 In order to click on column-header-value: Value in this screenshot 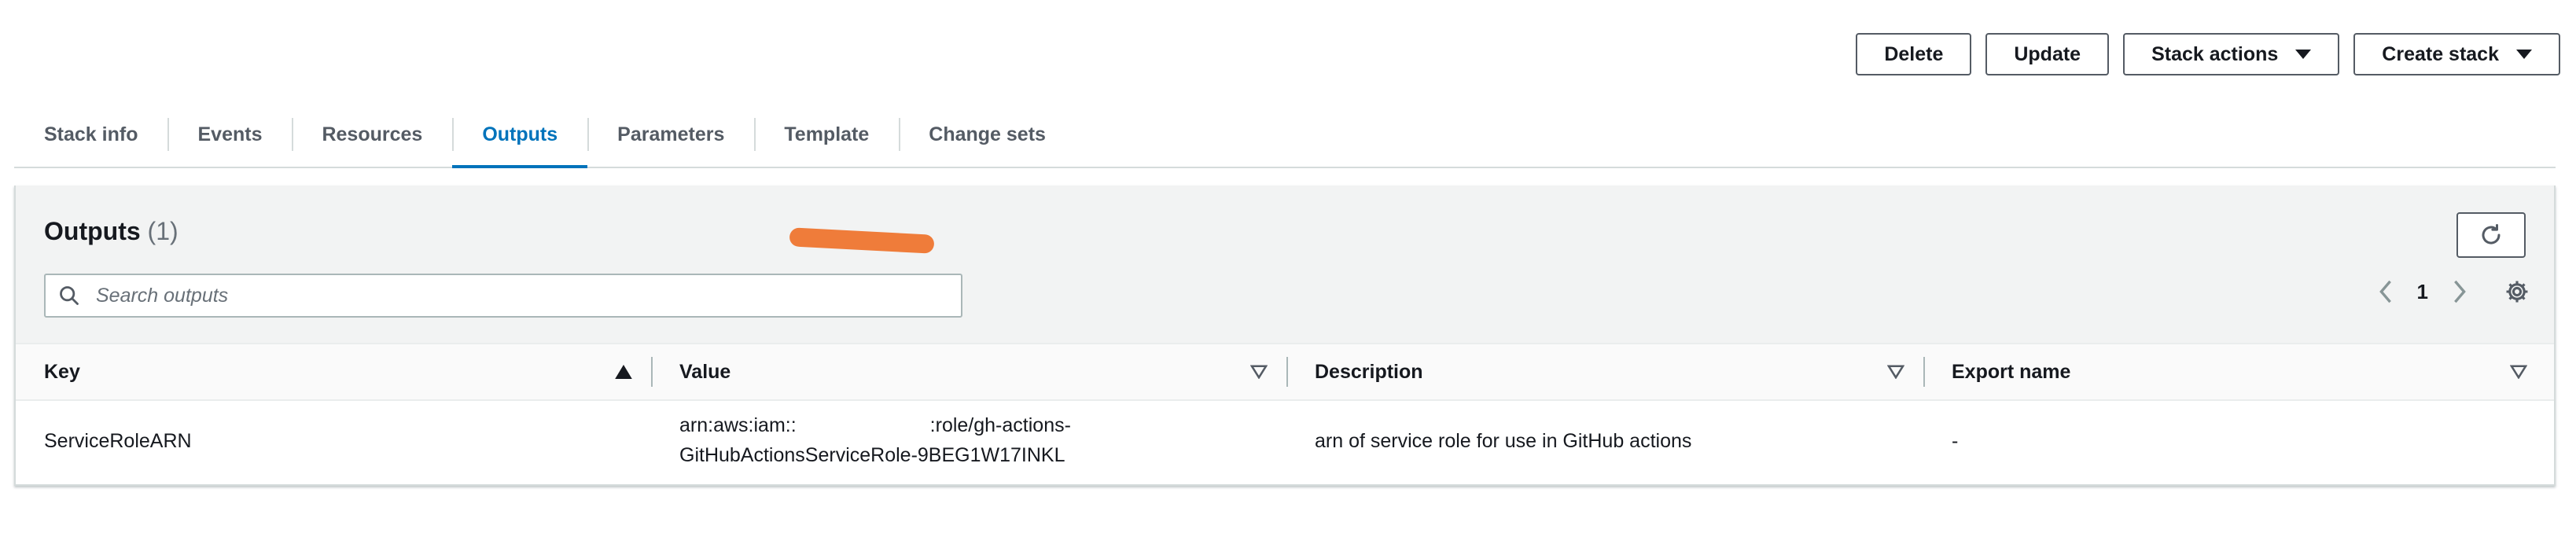, I will do `click(704, 371)`.